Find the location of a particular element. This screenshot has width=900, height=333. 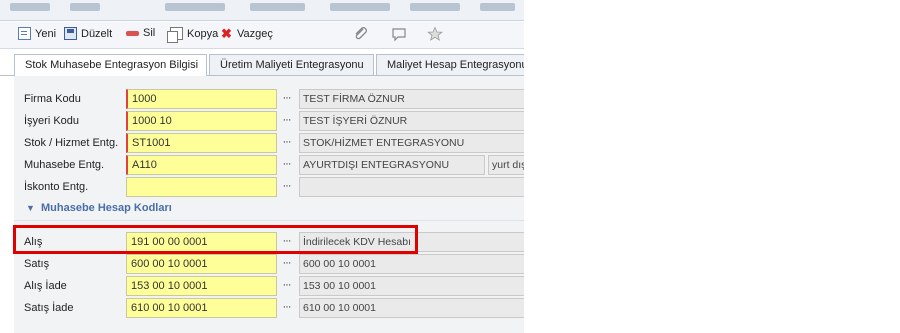

tab-stock-accounting: Stok Muhasebe Entegrasyon Bilgisi is located at coordinates (110, 65).